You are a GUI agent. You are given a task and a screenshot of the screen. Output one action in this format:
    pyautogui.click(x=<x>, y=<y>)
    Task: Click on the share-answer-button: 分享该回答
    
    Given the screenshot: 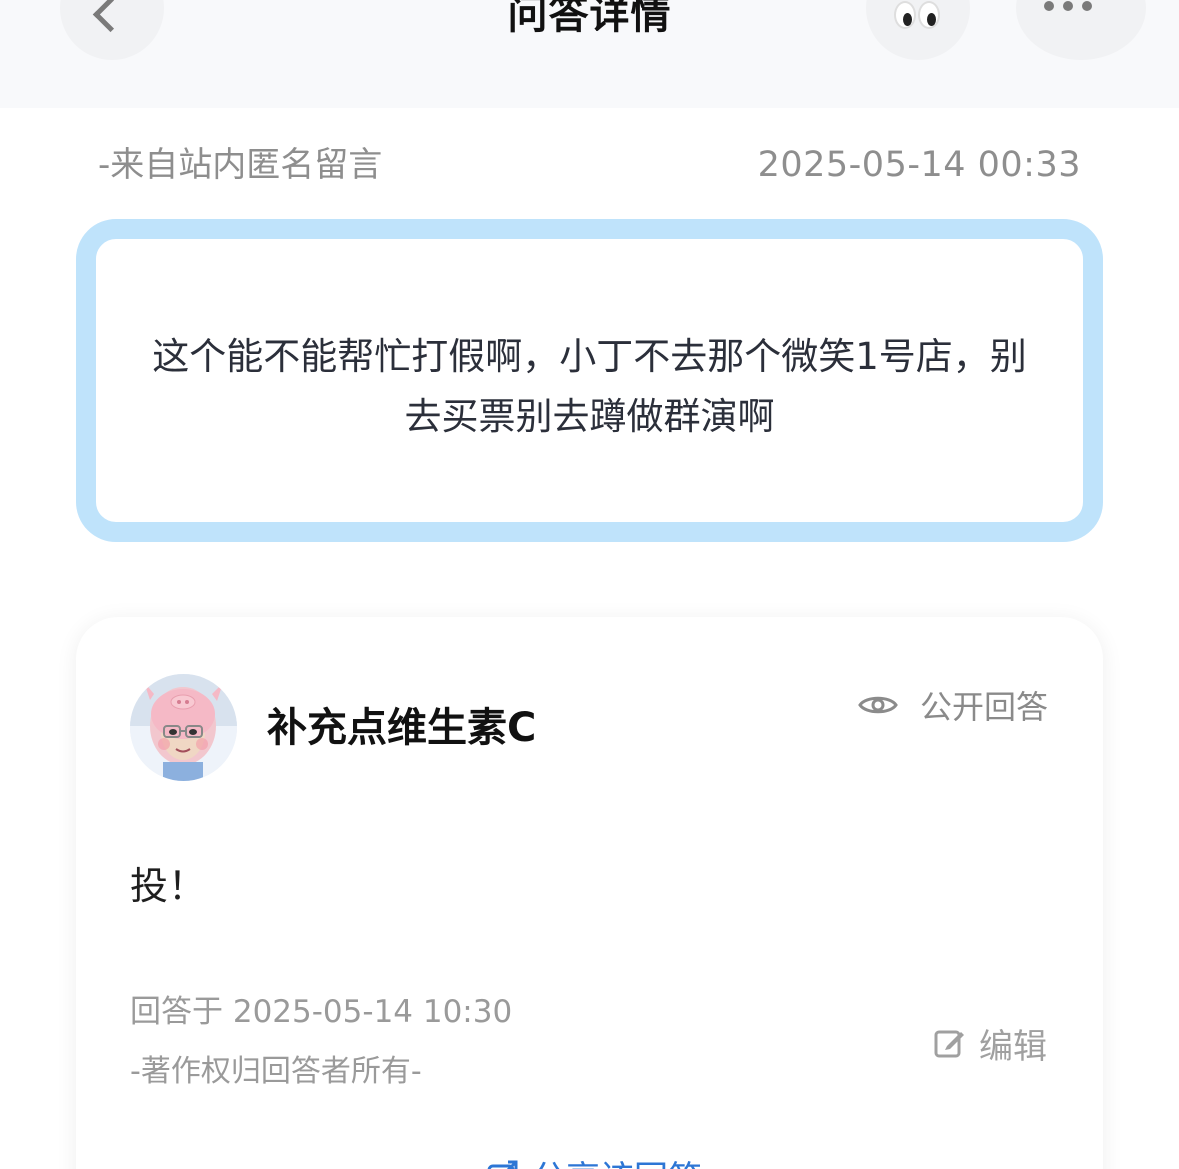 What is the action you would take?
    pyautogui.click(x=594, y=1162)
    